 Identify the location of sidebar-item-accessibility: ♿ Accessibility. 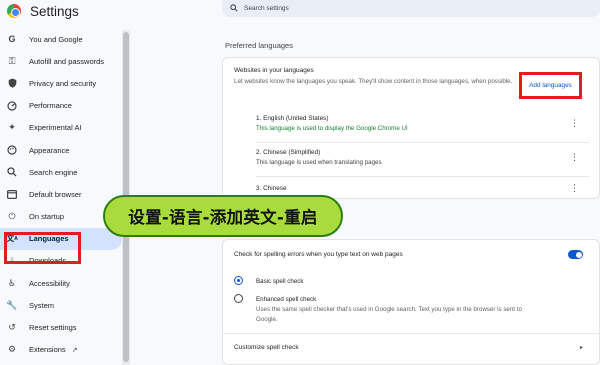
(61, 283).